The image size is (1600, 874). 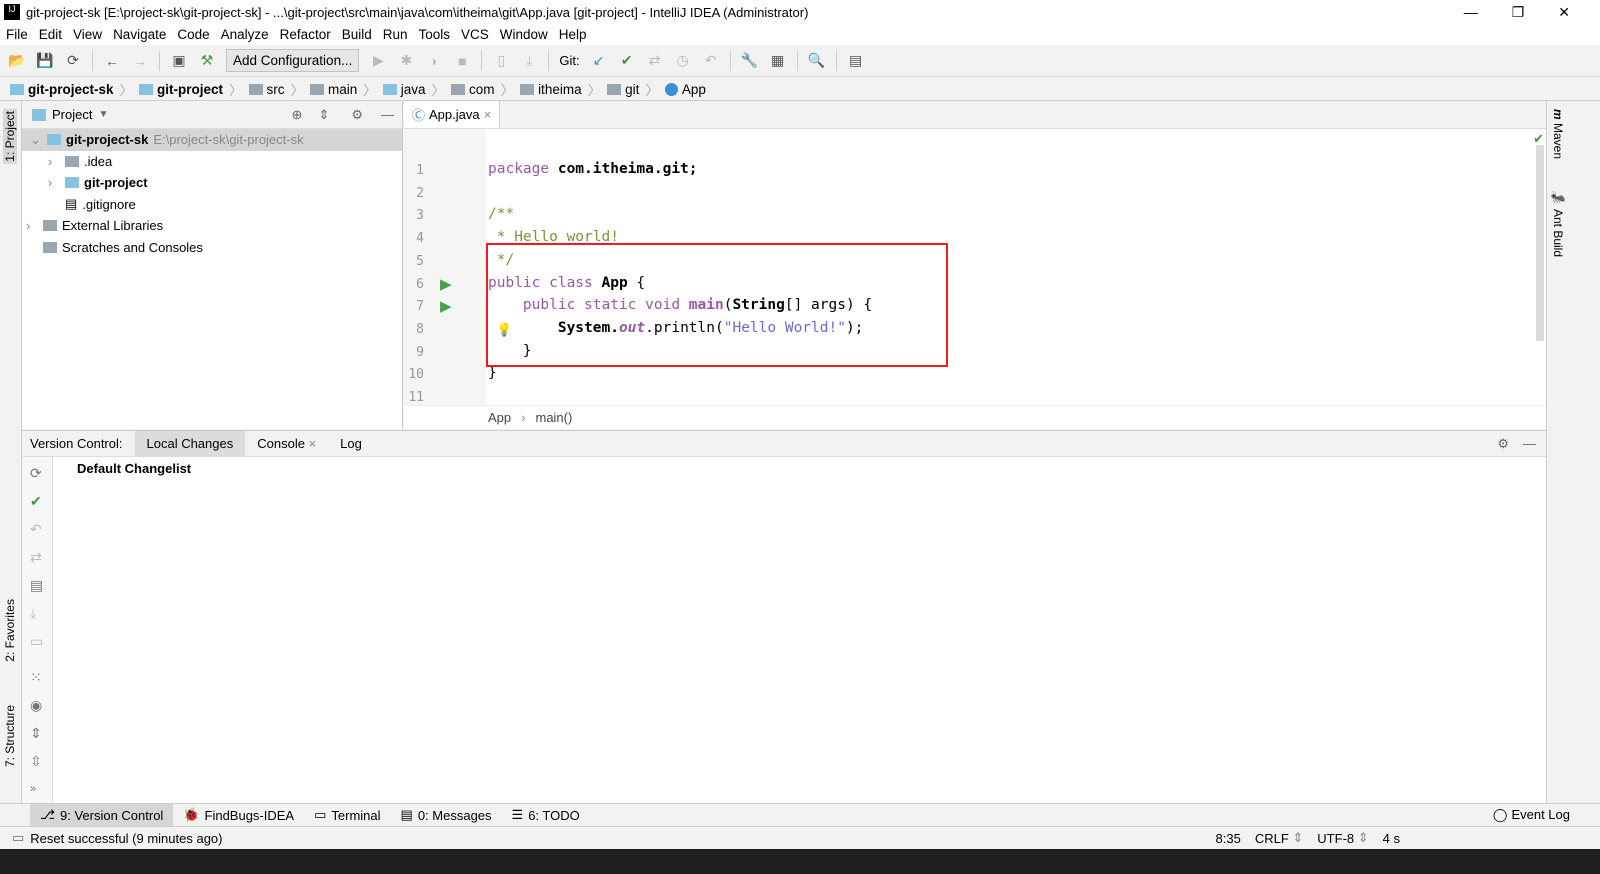 What do you see at coordinates (139, 34) in the screenshot?
I see `menu-navigate: Navigate` at bounding box center [139, 34].